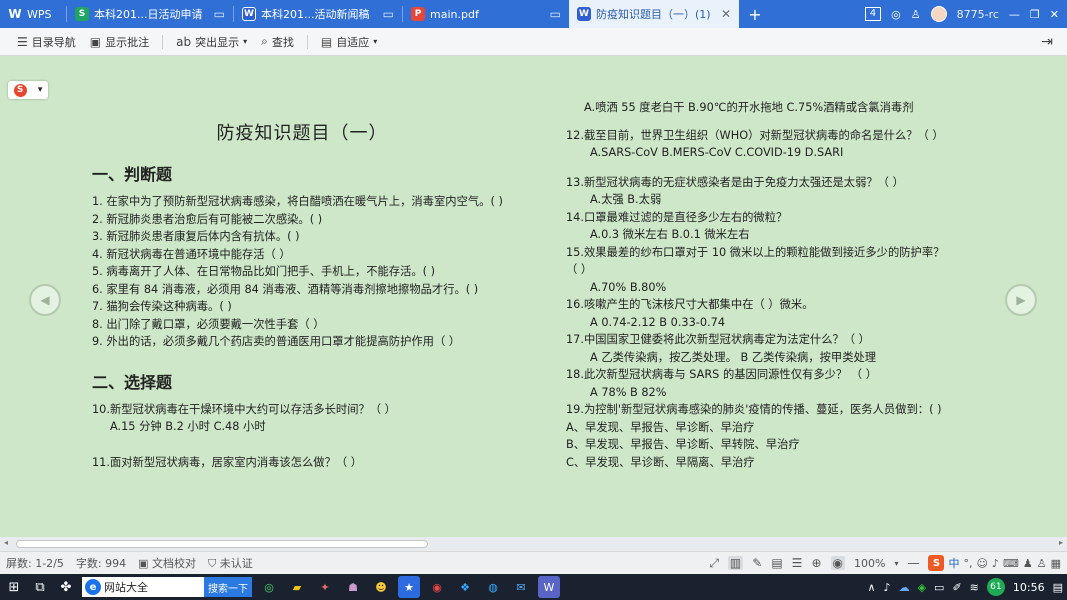 Image resolution: width=1067 pixels, height=600 pixels. Describe the element at coordinates (163, 41) in the screenshot. I see `toolbar-divider` at that location.